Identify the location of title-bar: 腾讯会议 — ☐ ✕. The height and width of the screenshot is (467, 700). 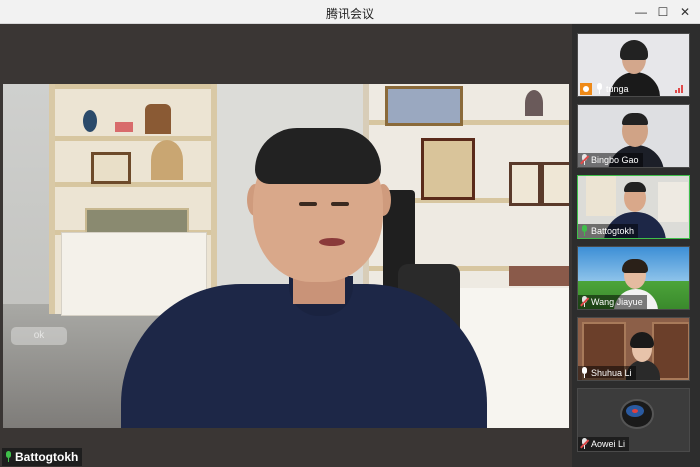
(350, 12).